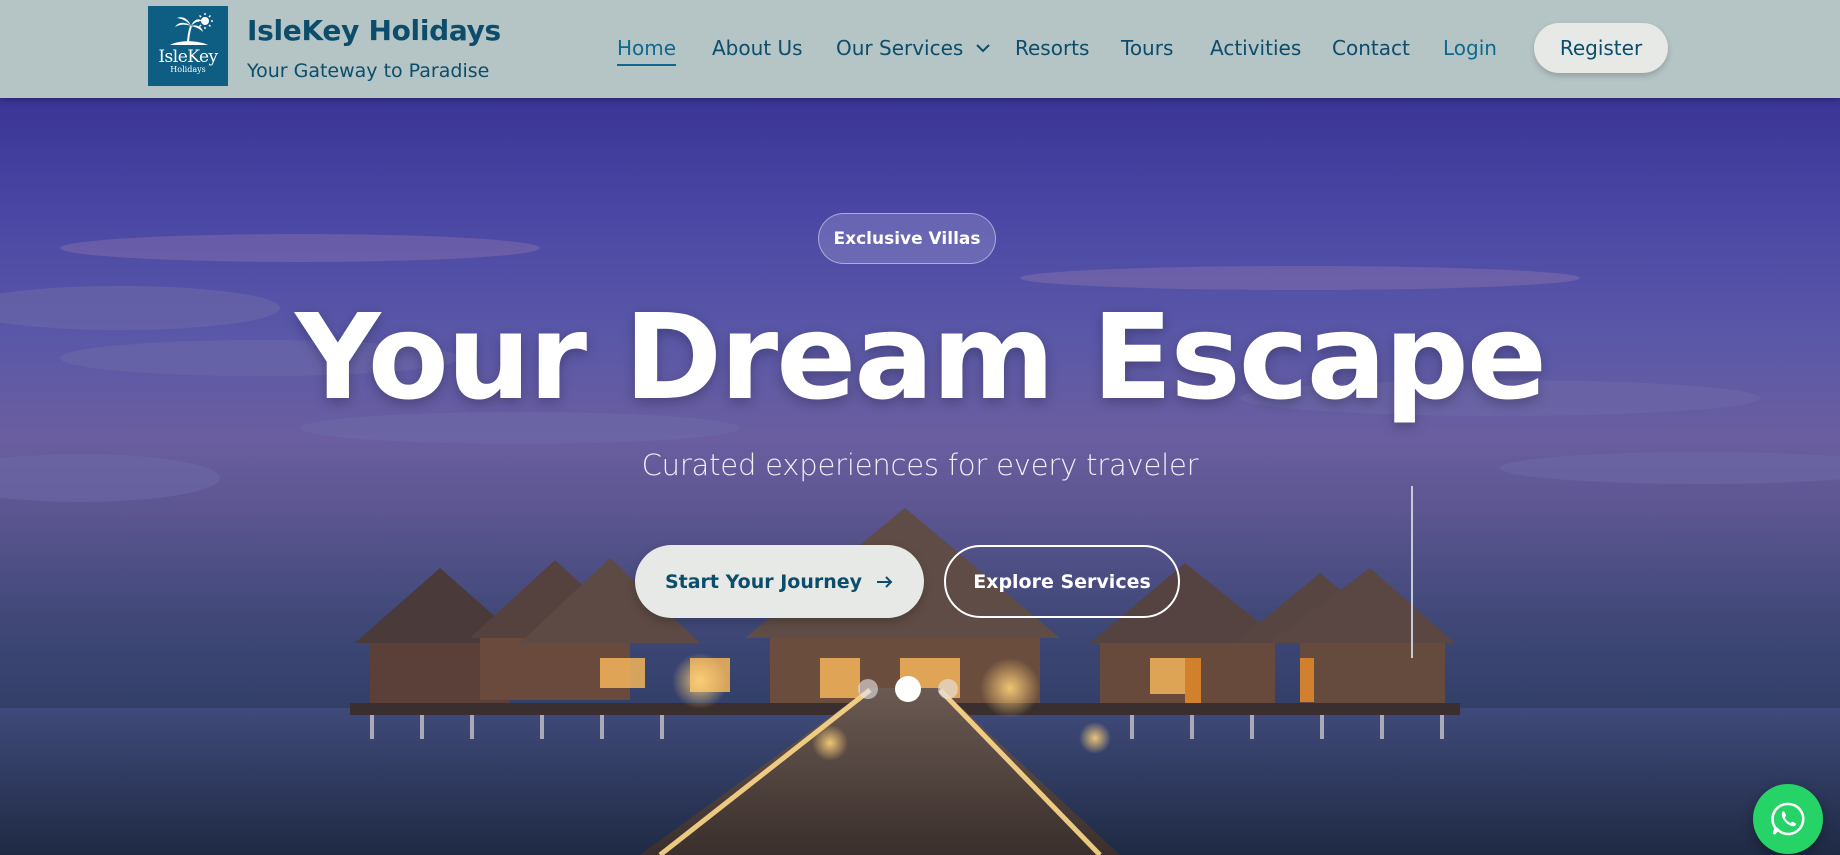  I want to click on nav-login: Login, so click(1470, 48).